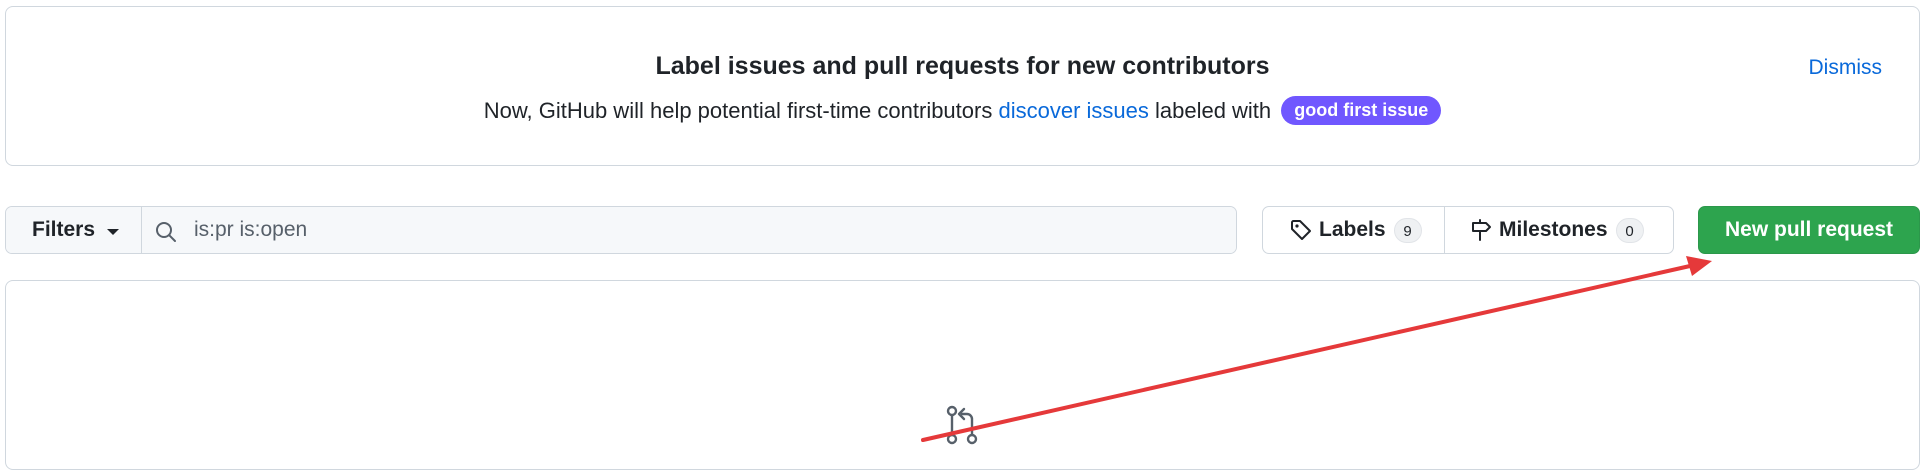 This screenshot has width=1921, height=470. I want to click on filter-search-group: Filters, so click(621, 230).